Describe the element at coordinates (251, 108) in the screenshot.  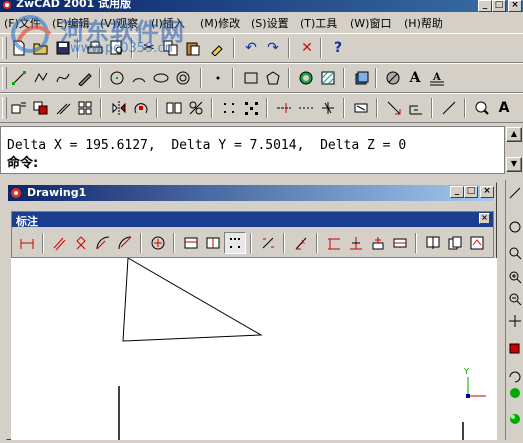
I see `snap-icon` at that location.